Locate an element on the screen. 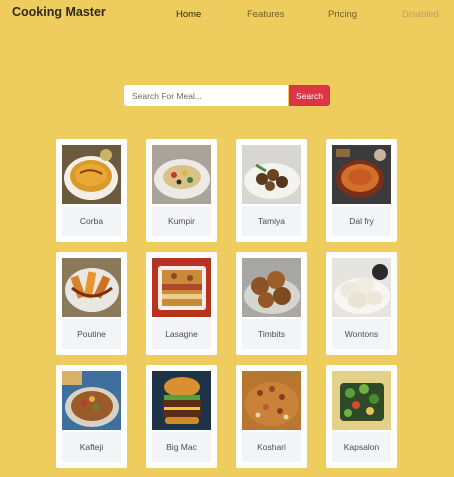  meal-card: Kapsalon is located at coordinates (361, 416).